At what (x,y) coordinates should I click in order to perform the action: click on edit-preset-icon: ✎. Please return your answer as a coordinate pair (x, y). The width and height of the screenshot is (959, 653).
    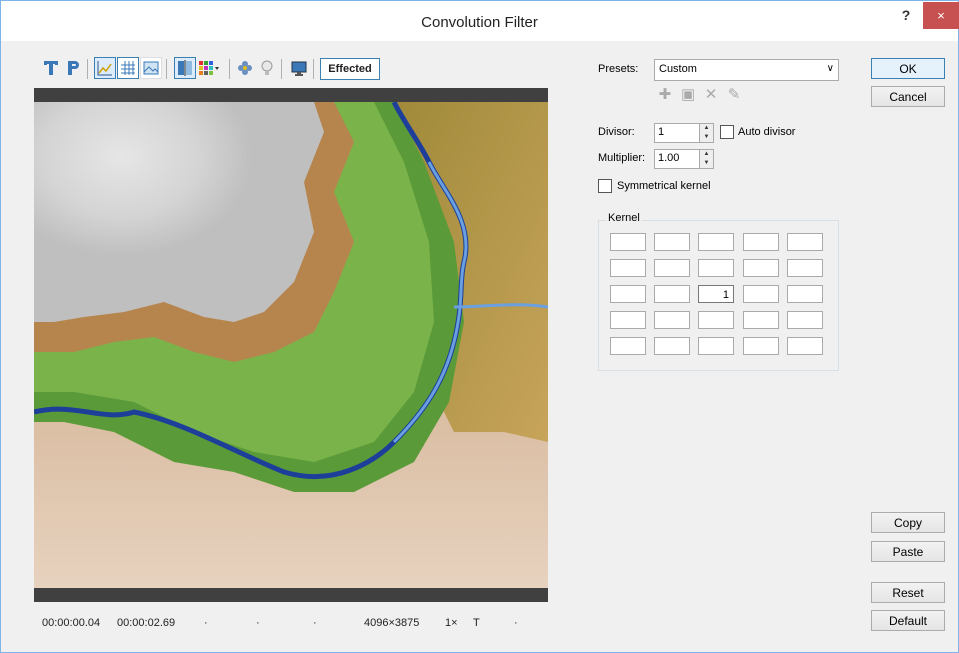
    Looking at the image, I should click on (734, 94).